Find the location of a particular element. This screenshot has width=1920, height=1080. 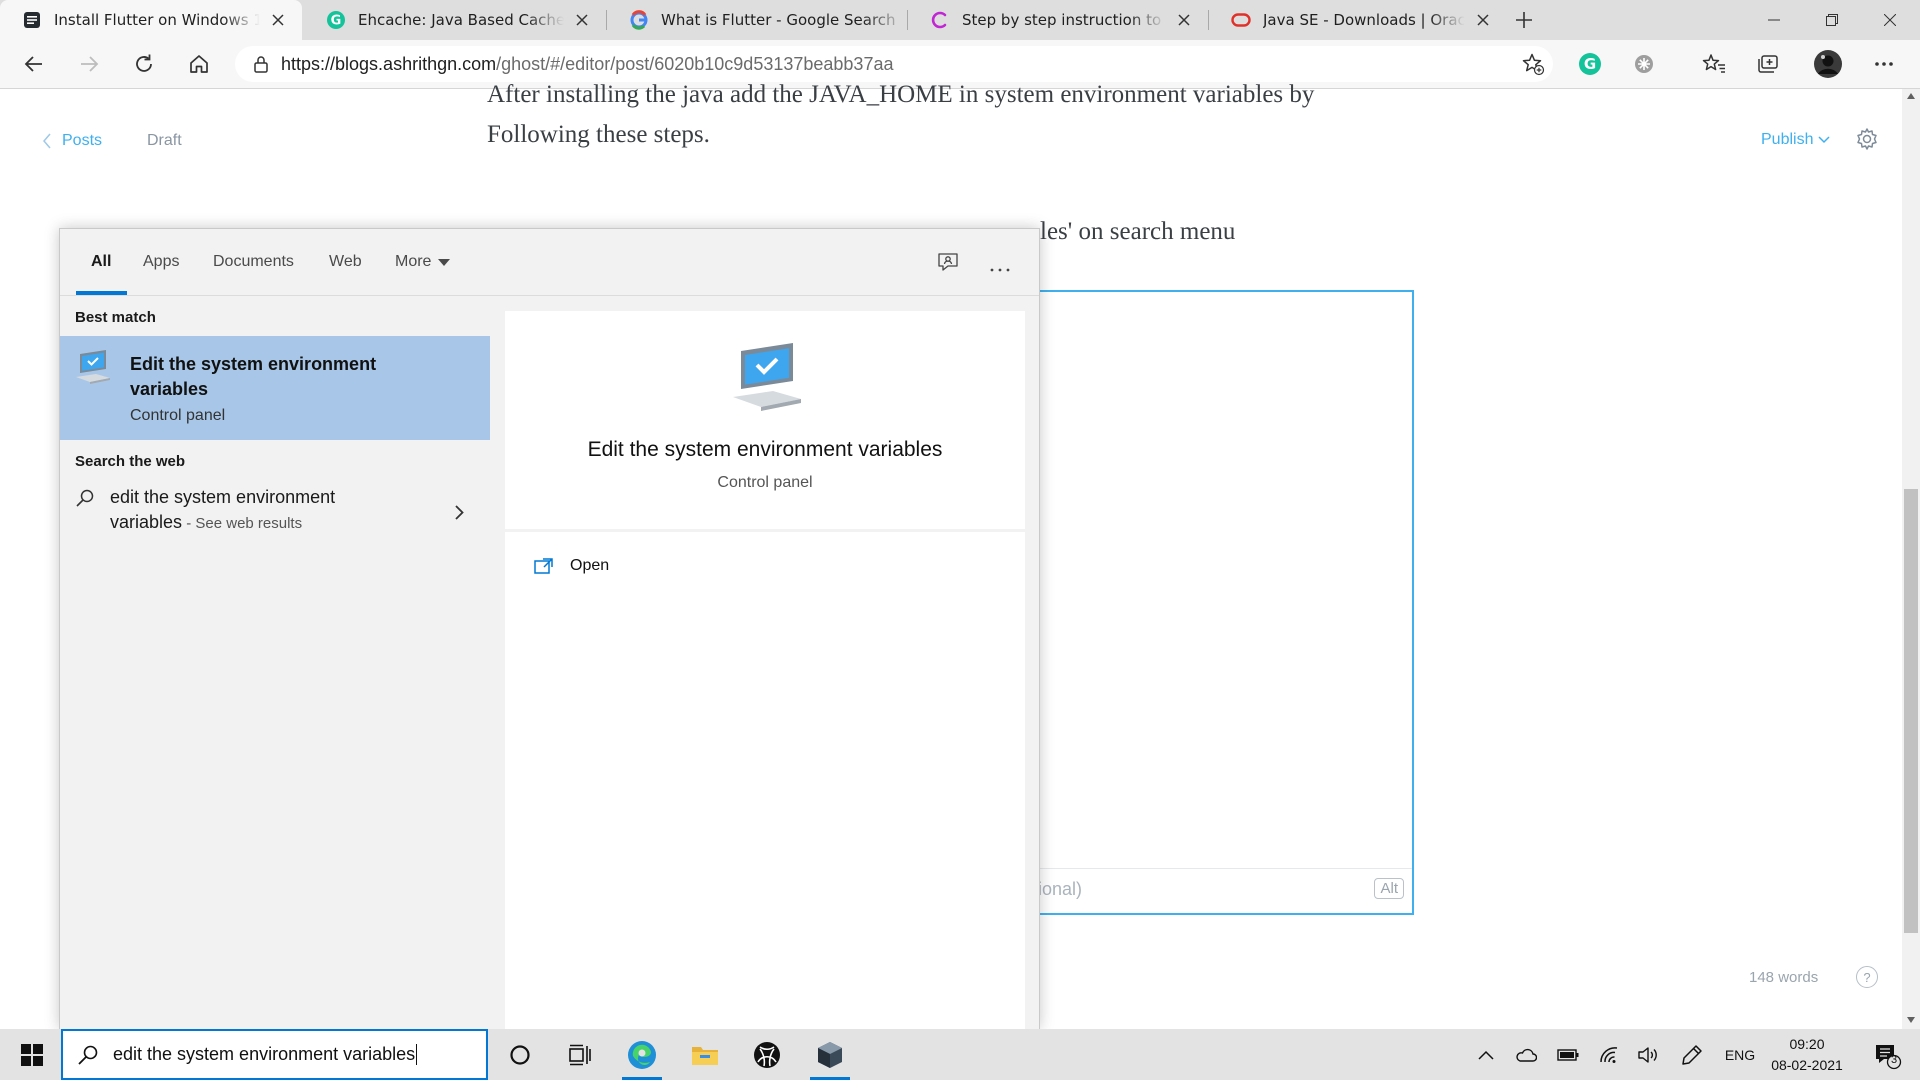

image-caption-bar: ional) Alt is located at coordinates (1225, 890).